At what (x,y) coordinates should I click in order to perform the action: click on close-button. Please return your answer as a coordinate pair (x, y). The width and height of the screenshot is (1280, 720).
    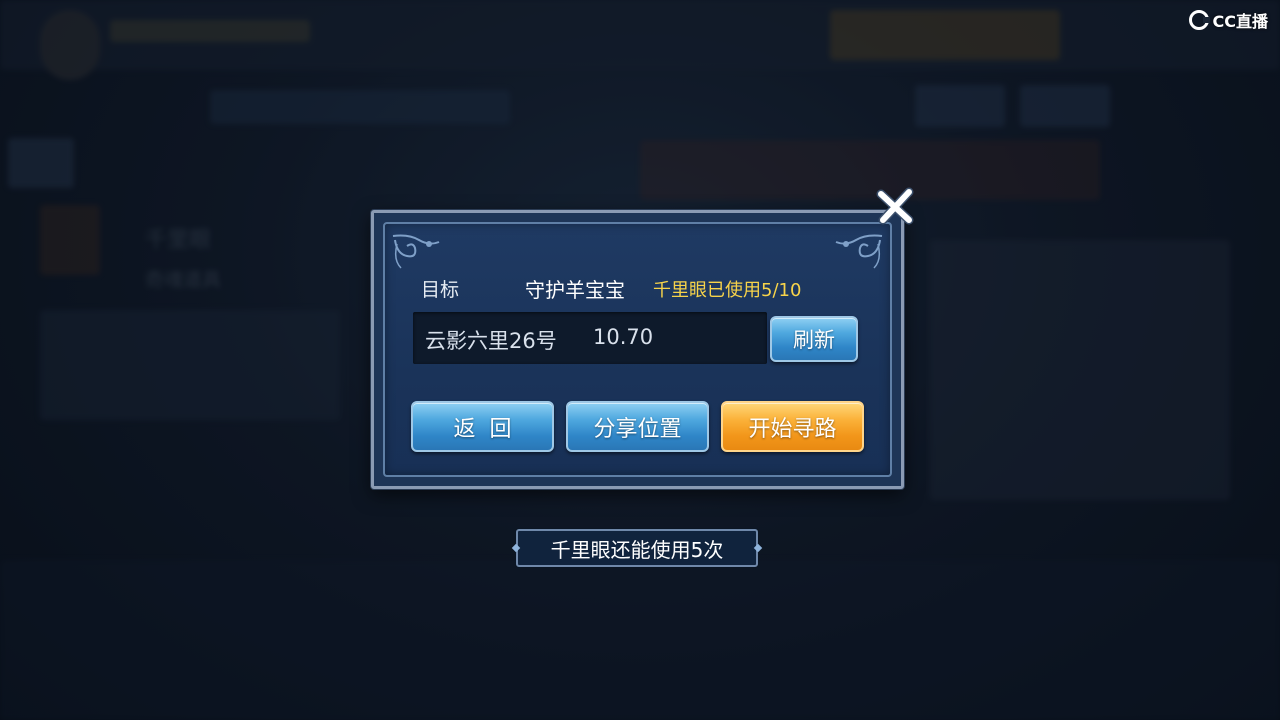
    Looking at the image, I should click on (895, 206).